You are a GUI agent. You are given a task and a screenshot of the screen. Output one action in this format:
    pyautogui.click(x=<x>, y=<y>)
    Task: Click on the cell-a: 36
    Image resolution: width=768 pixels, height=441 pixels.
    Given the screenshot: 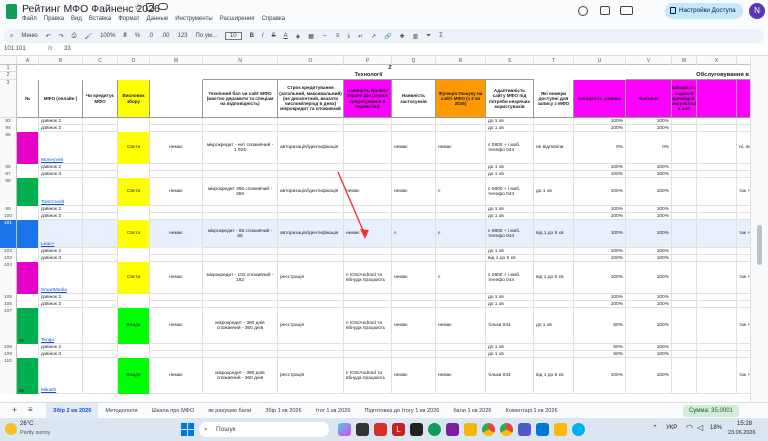 What is the action you would take?
    pyautogui.click(x=28, y=376)
    